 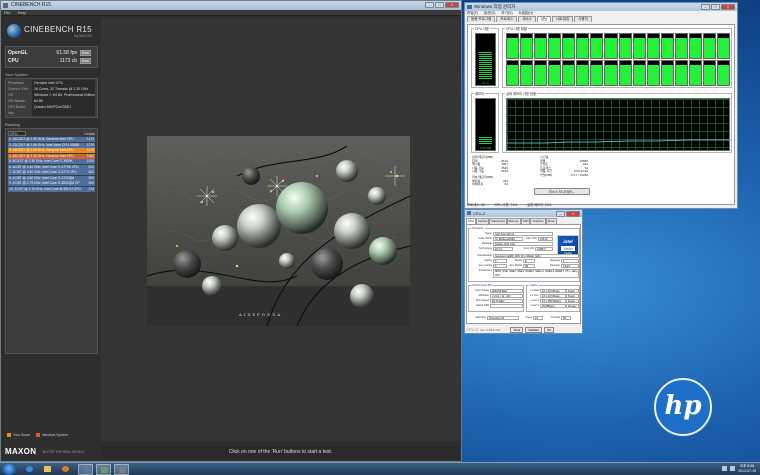 I want to click on system-row: Info, so click(x=51, y=113).